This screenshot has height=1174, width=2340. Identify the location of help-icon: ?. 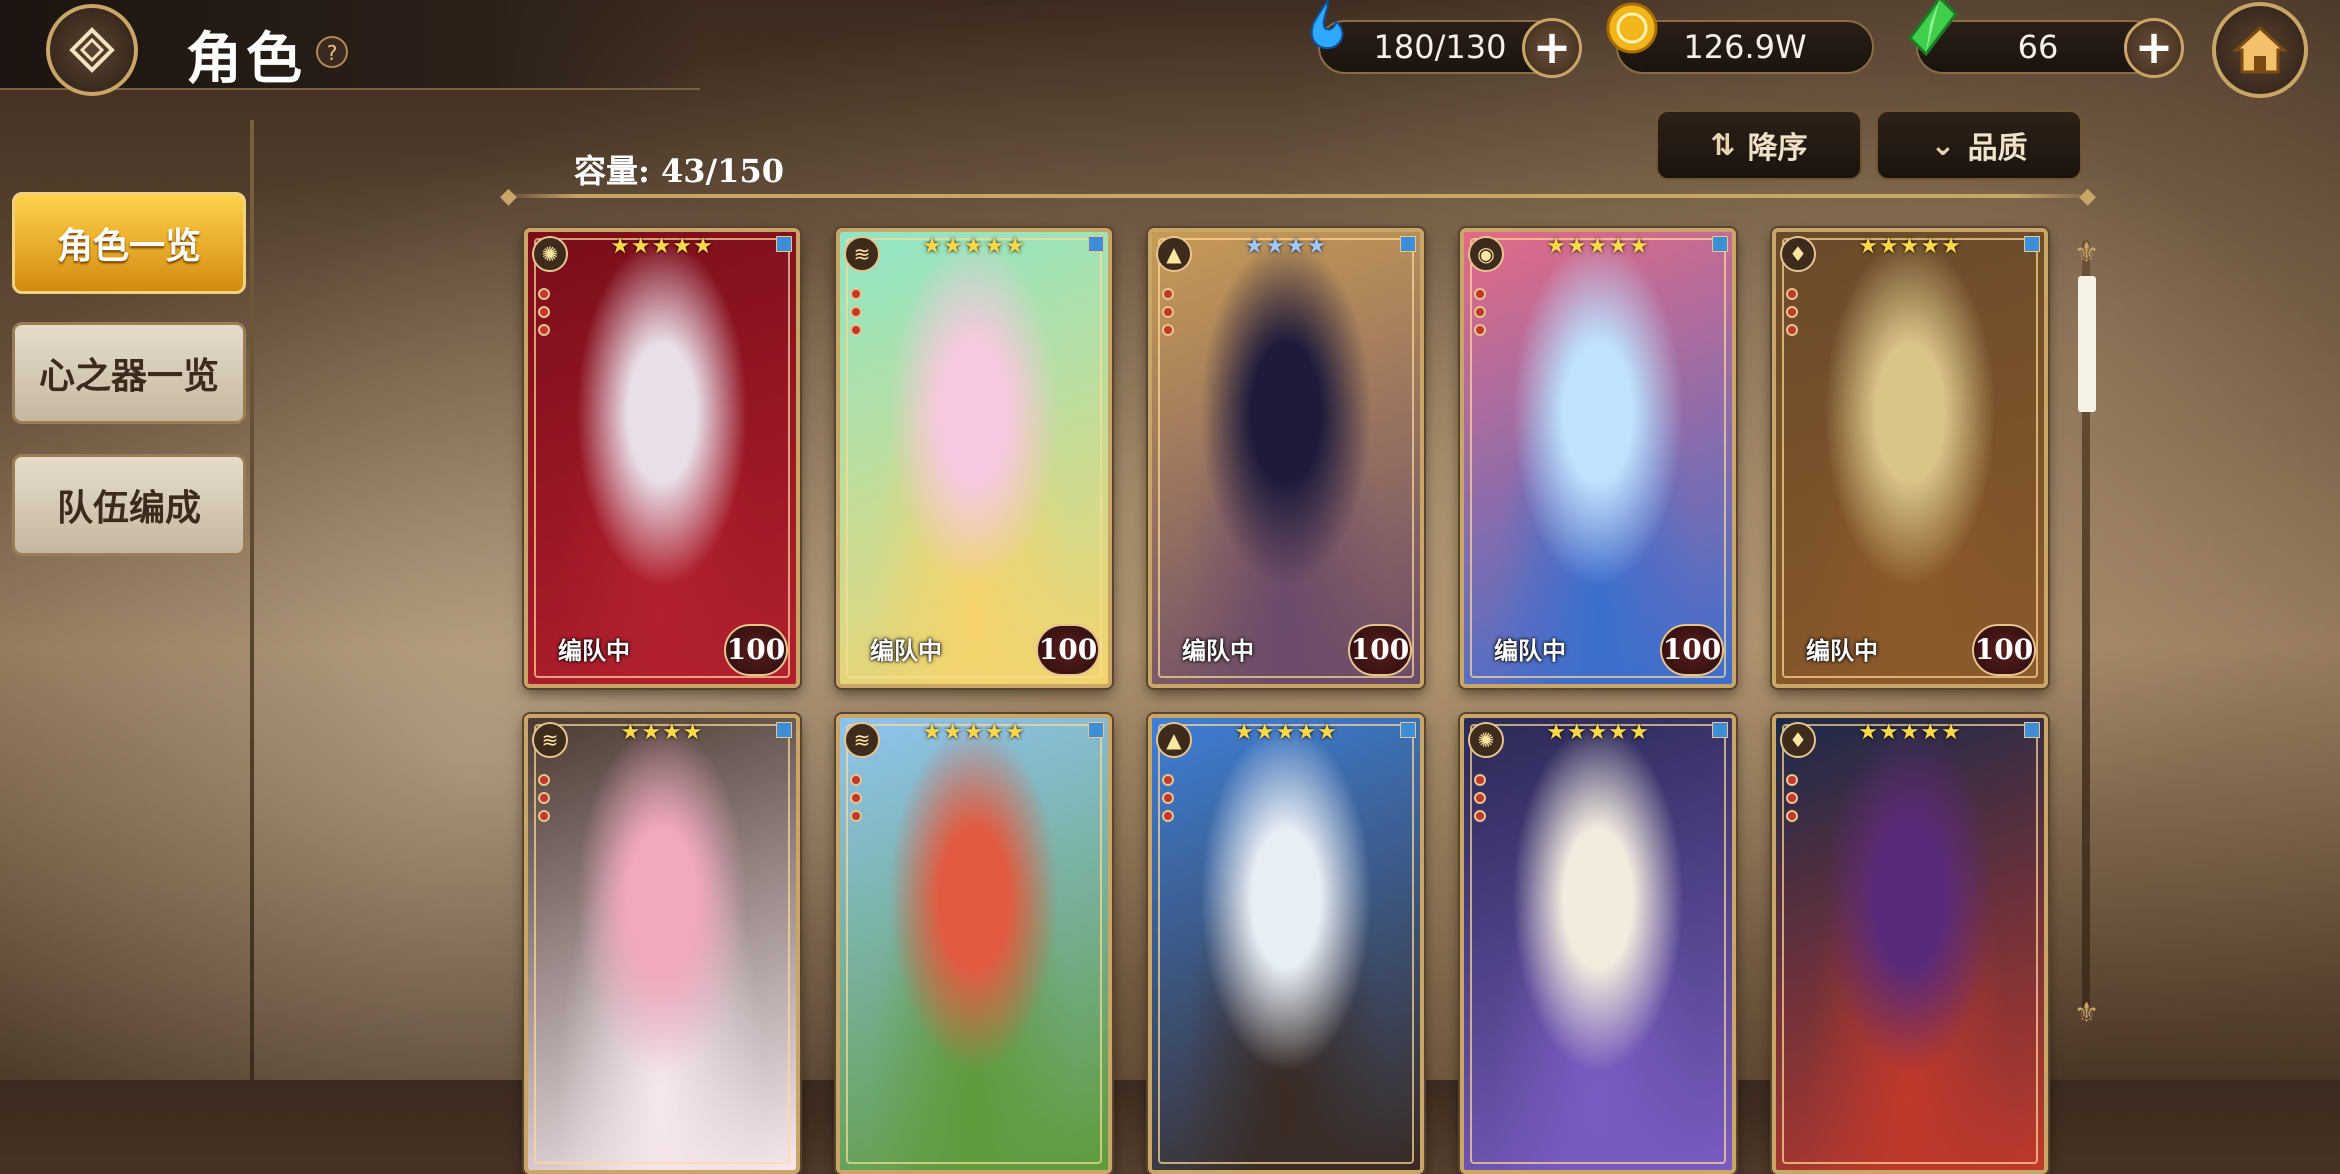
(332, 52).